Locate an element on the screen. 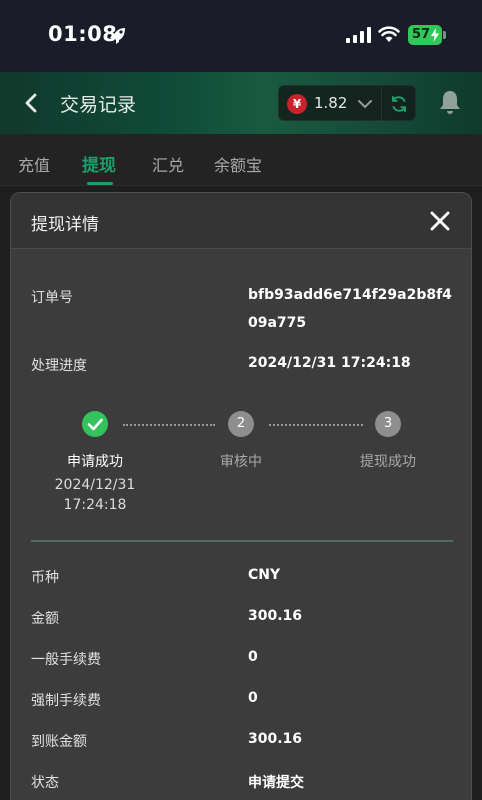  currency-label: 币种 is located at coordinates (45, 578).